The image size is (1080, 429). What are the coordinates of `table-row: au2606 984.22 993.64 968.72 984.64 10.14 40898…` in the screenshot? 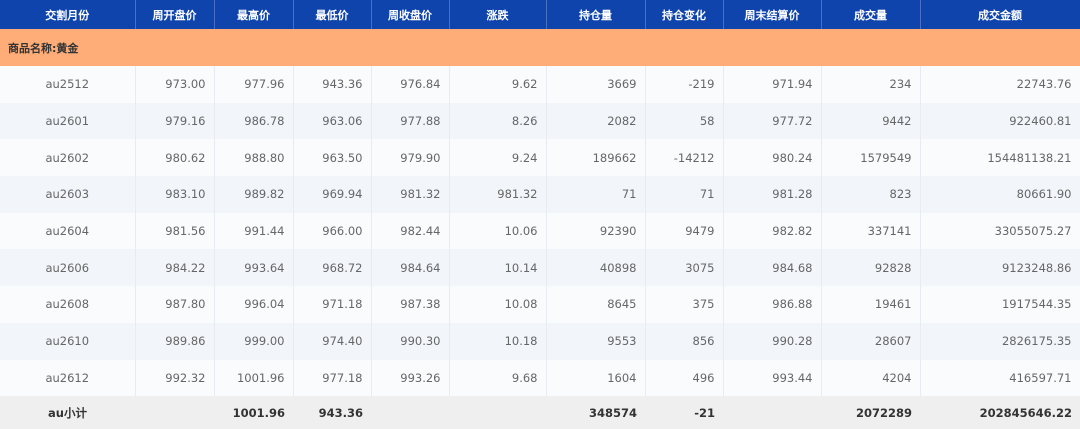 It's located at (540, 268).